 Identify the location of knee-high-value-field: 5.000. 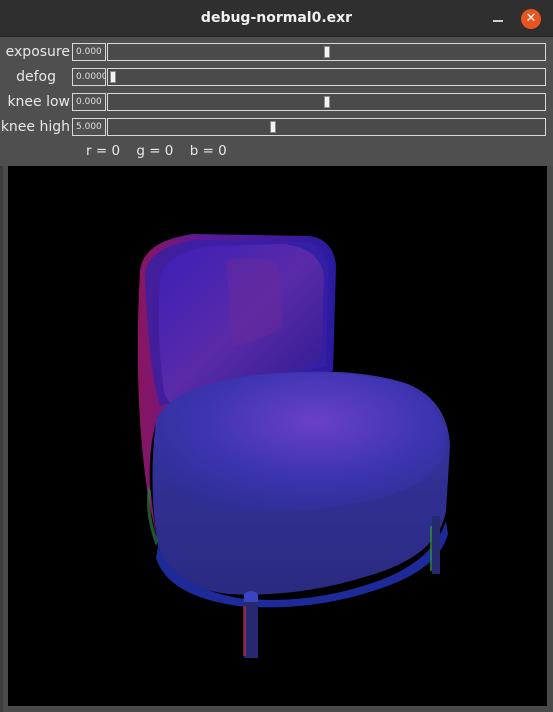
(89, 127).